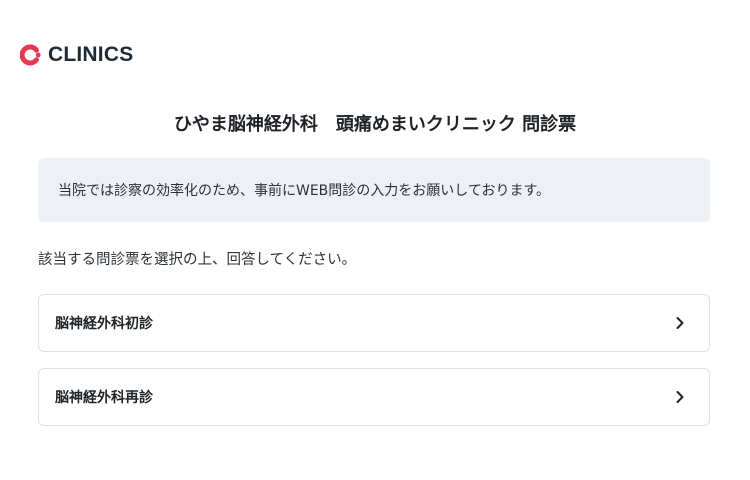 This screenshot has height=480, width=750. Describe the element at coordinates (304, 191) in the screenshot. I see `notice-text: 当院では診察の効率化のため、事前にWEB問診の入力をお願いしております。` at that location.